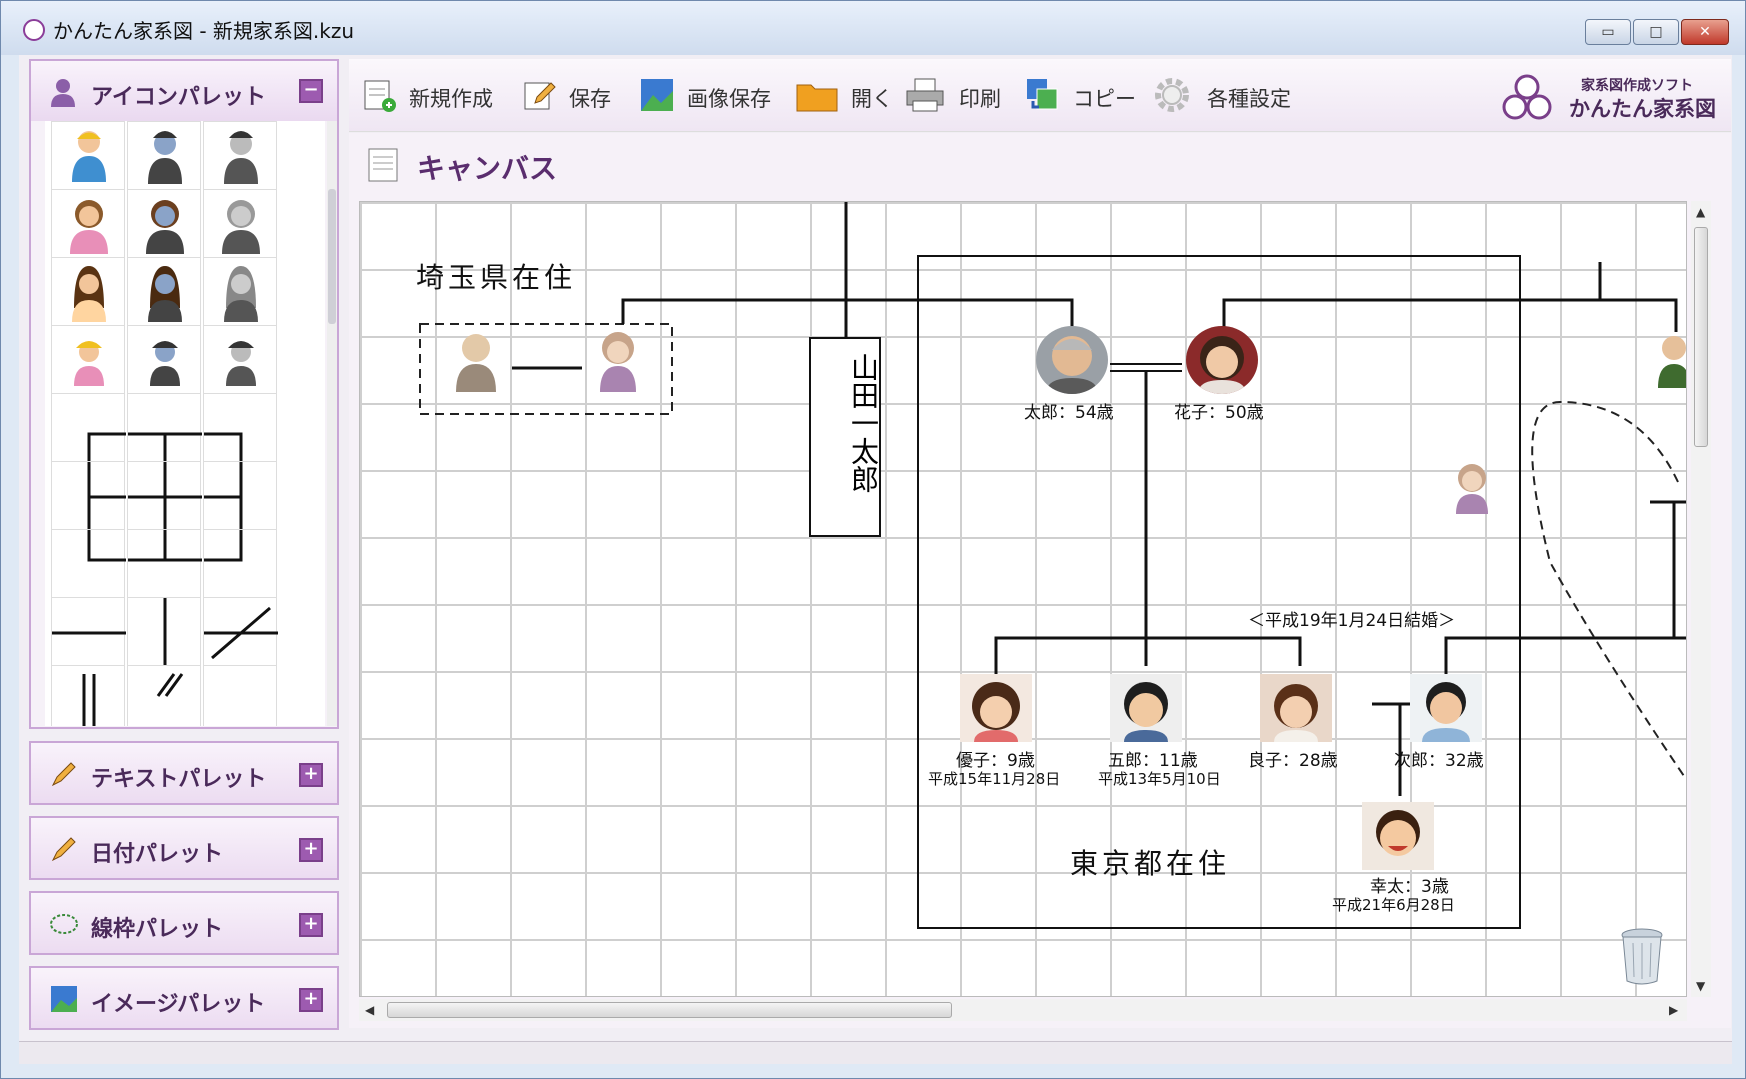 Image resolution: width=1746 pixels, height=1079 pixels. I want to click on close-button: ✕, so click(1705, 32).